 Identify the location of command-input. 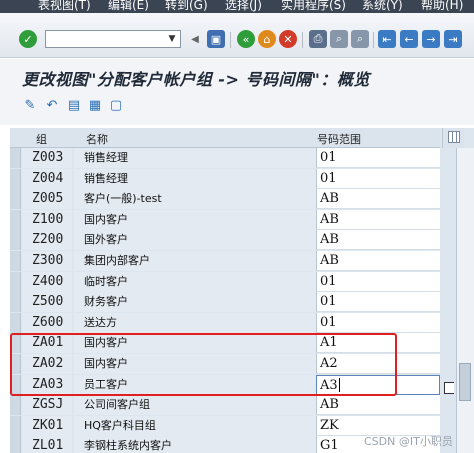
(105, 39).